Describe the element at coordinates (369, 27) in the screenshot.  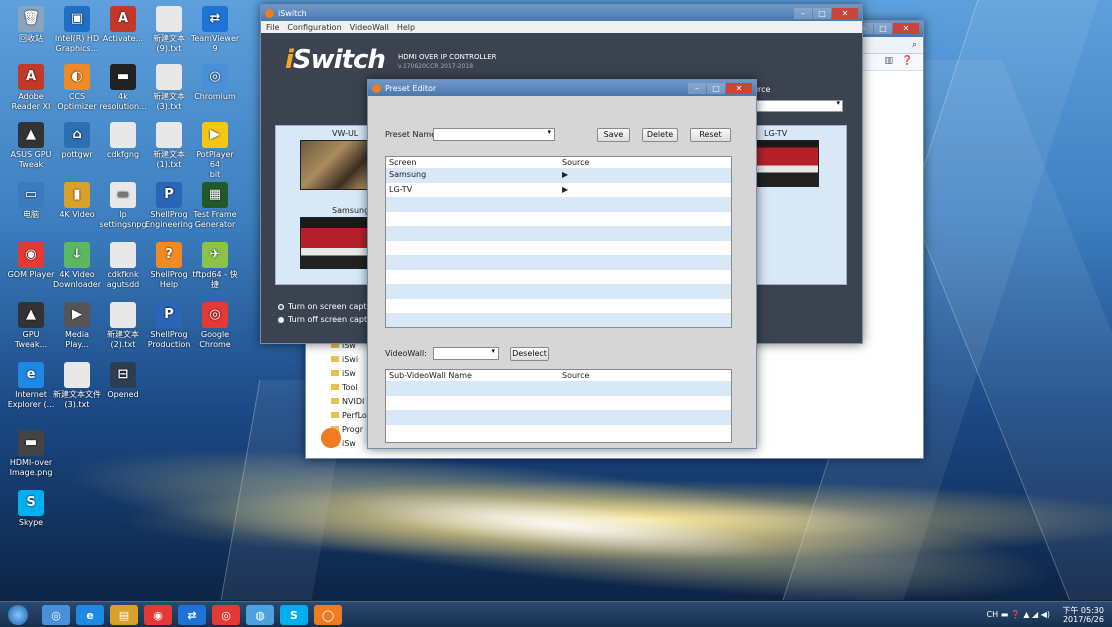
I see `menu-videowall: VideoWall` at that location.